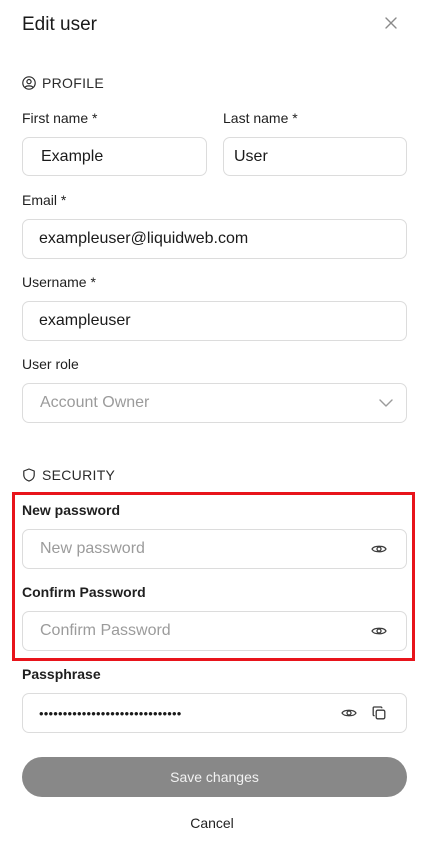  I want to click on username-label: Username *, so click(59, 282).